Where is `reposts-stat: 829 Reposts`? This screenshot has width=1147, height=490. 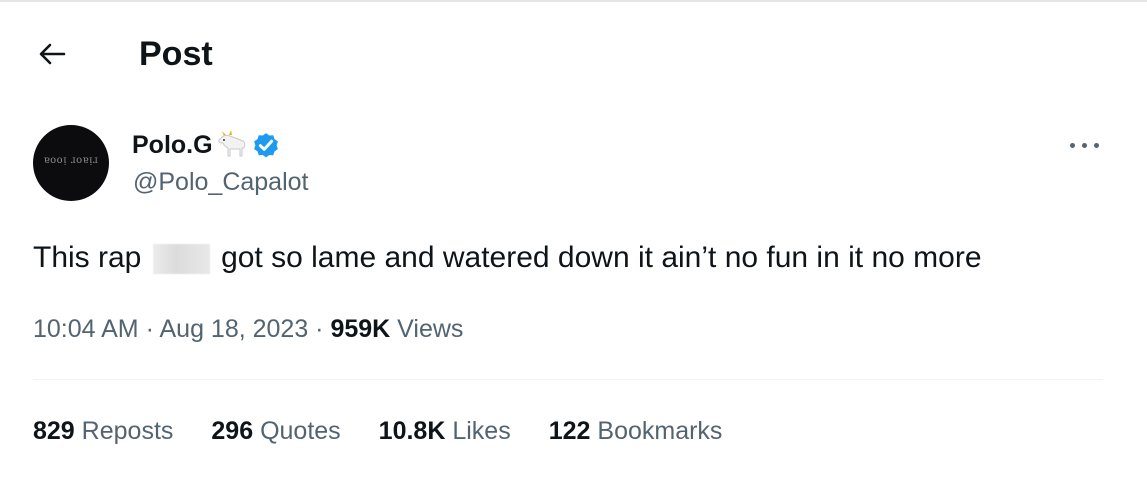 reposts-stat: 829 Reposts is located at coordinates (103, 431).